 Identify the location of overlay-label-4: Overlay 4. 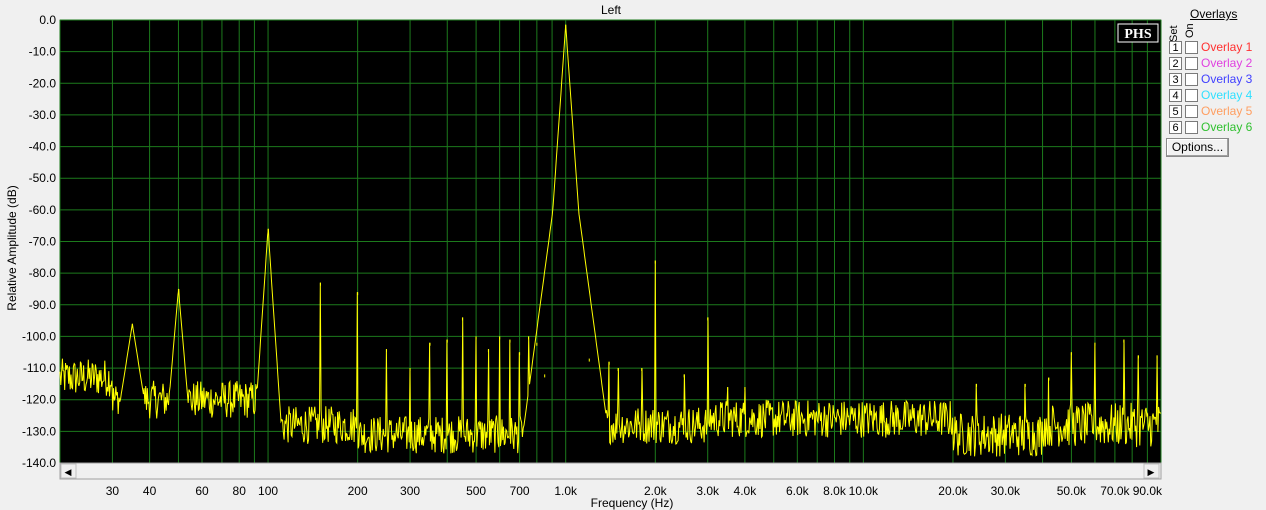
(1227, 95).